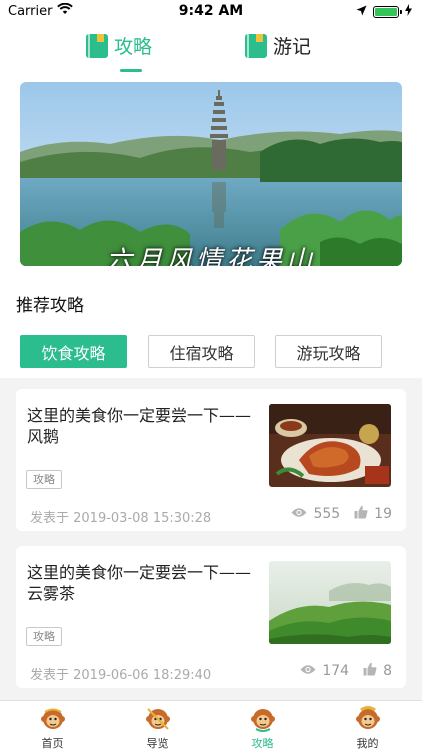  I want to click on category-filter: 饮食攻略 住宿攻略 游玩攻略, so click(201, 352).